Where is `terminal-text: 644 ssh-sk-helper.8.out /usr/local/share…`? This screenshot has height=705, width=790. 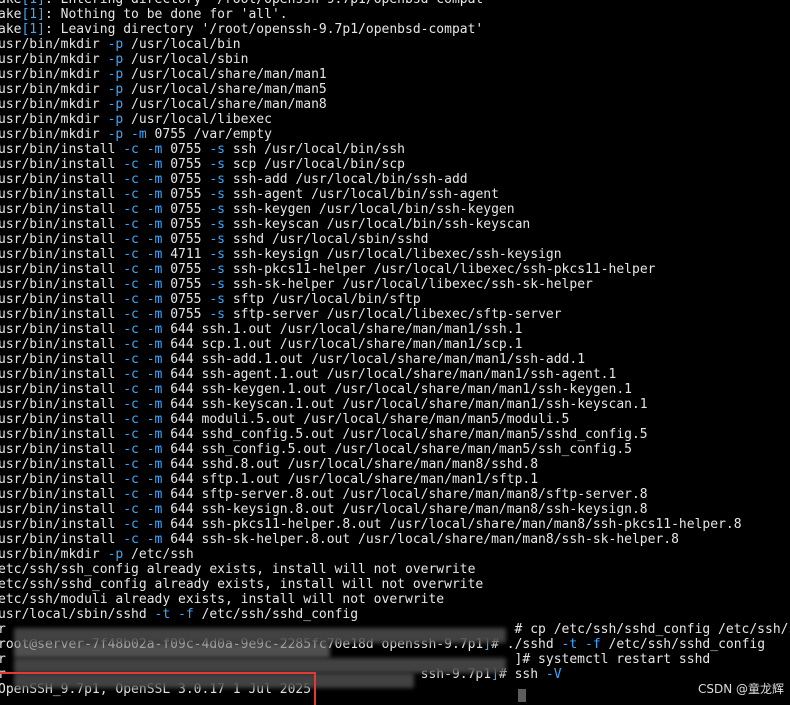 terminal-text: 644 ssh-sk-helper.8.out /usr/local/share… is located at coordinates (420, 539).